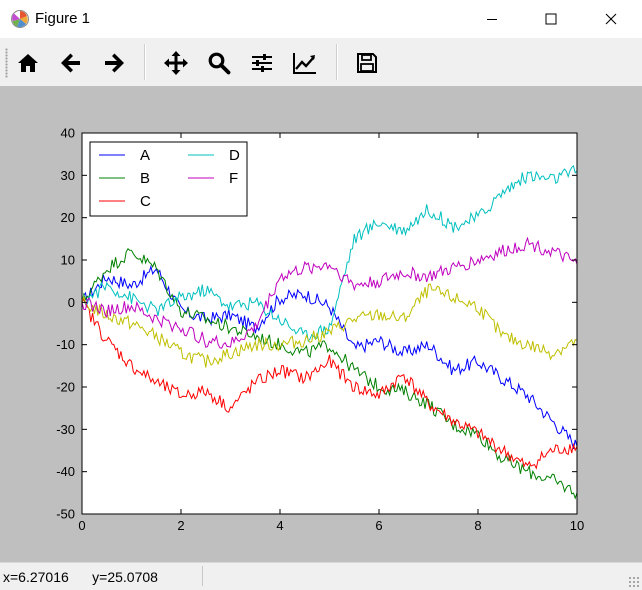 This screenshot has height=590, width=642. I want to click on save-icon, so click(367, 63).